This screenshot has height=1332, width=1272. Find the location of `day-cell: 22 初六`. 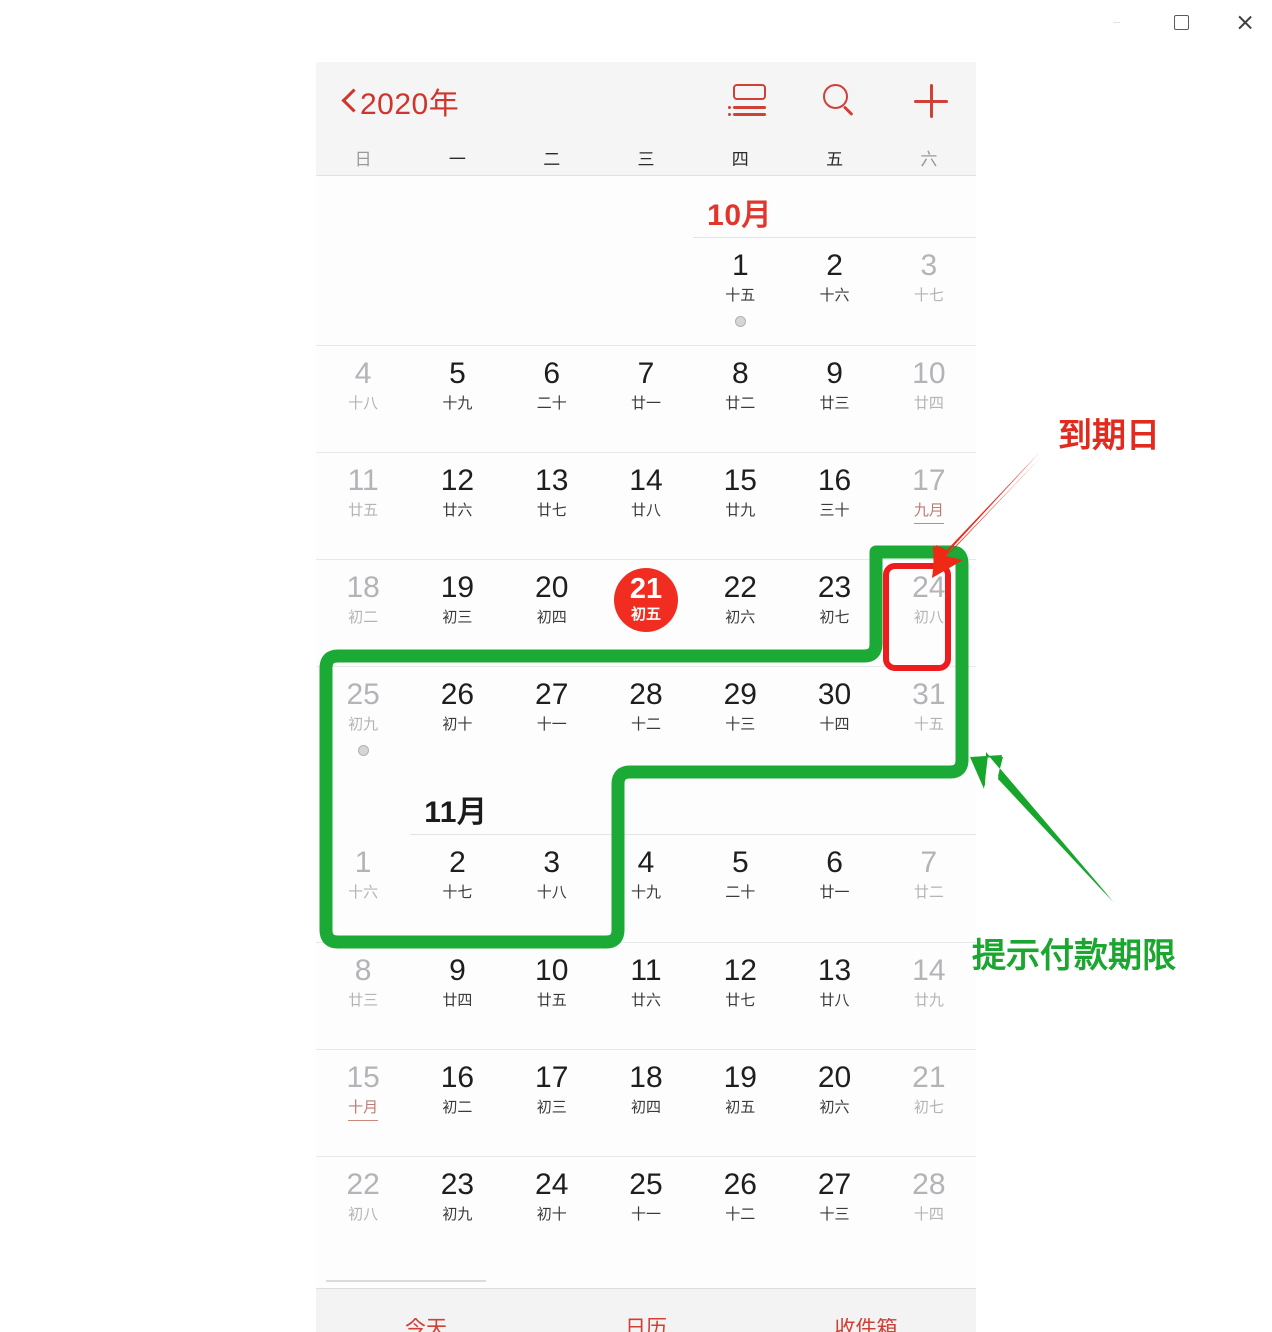

day-cell: 22 初六 is located at coordinates (740, 613).